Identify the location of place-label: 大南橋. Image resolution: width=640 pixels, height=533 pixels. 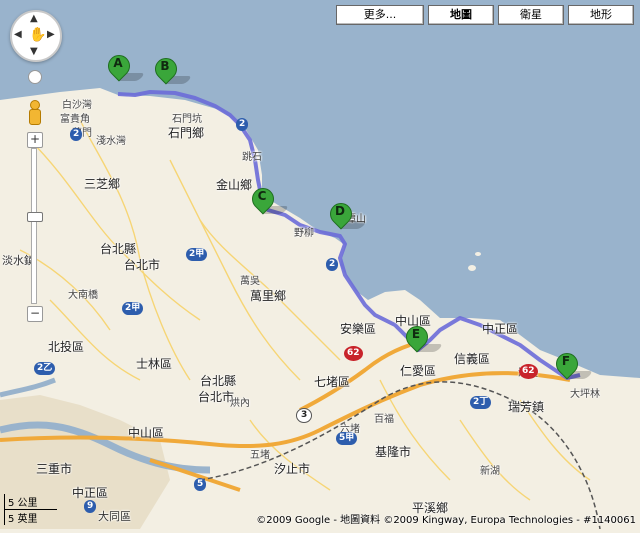
(83, 295).